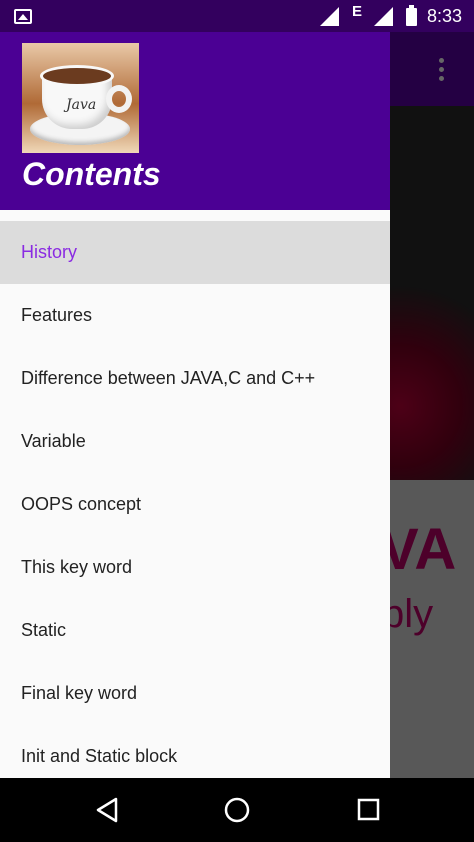 The width and height of the screenshot is (474, 842). Describe the element at coordinates (195, 315) in the screenshot. I see `menu-item-features: Features` at that location.